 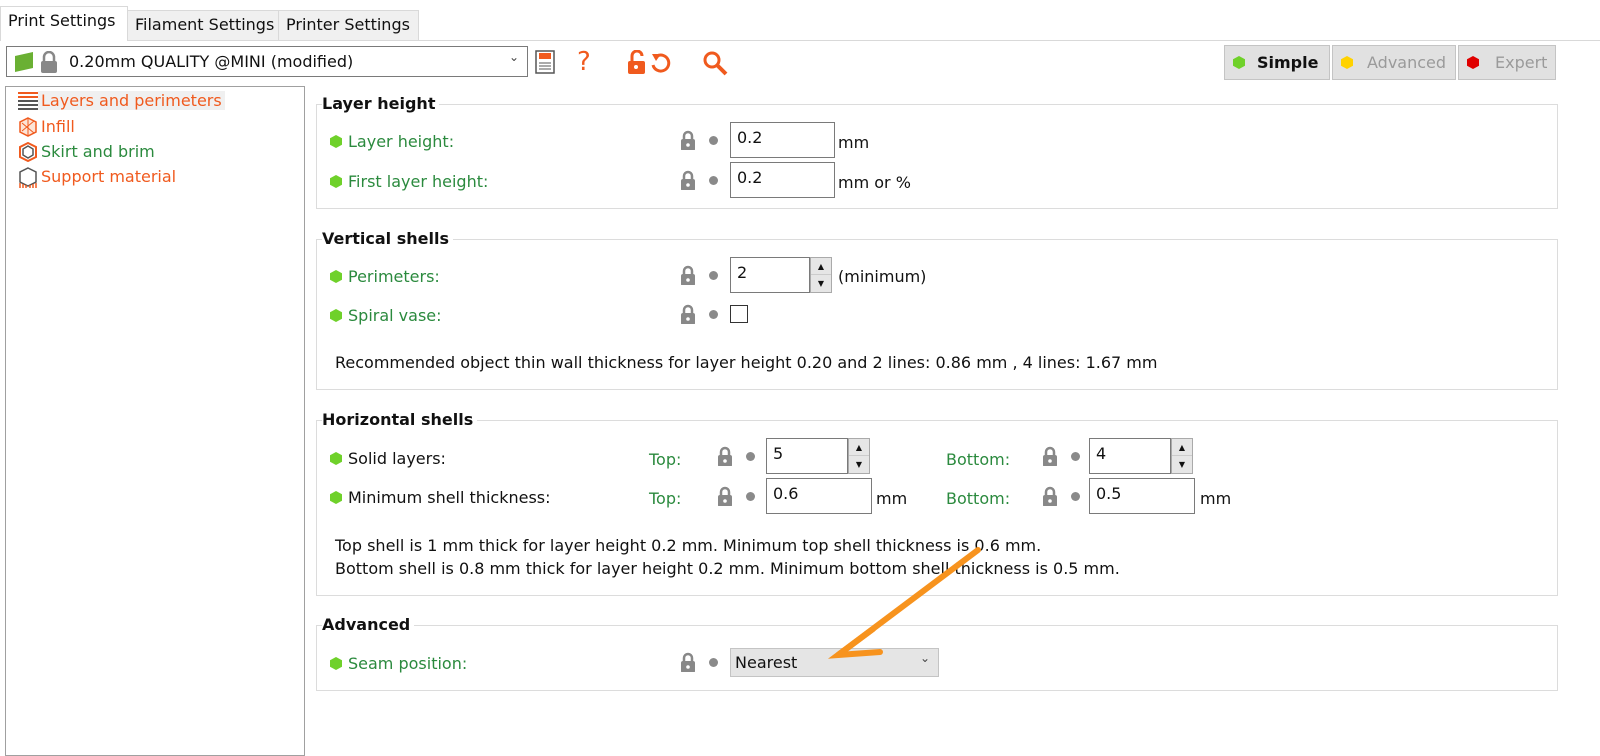 I want to click on mode-simple-button: Simple, so click(x=1277, y=62).